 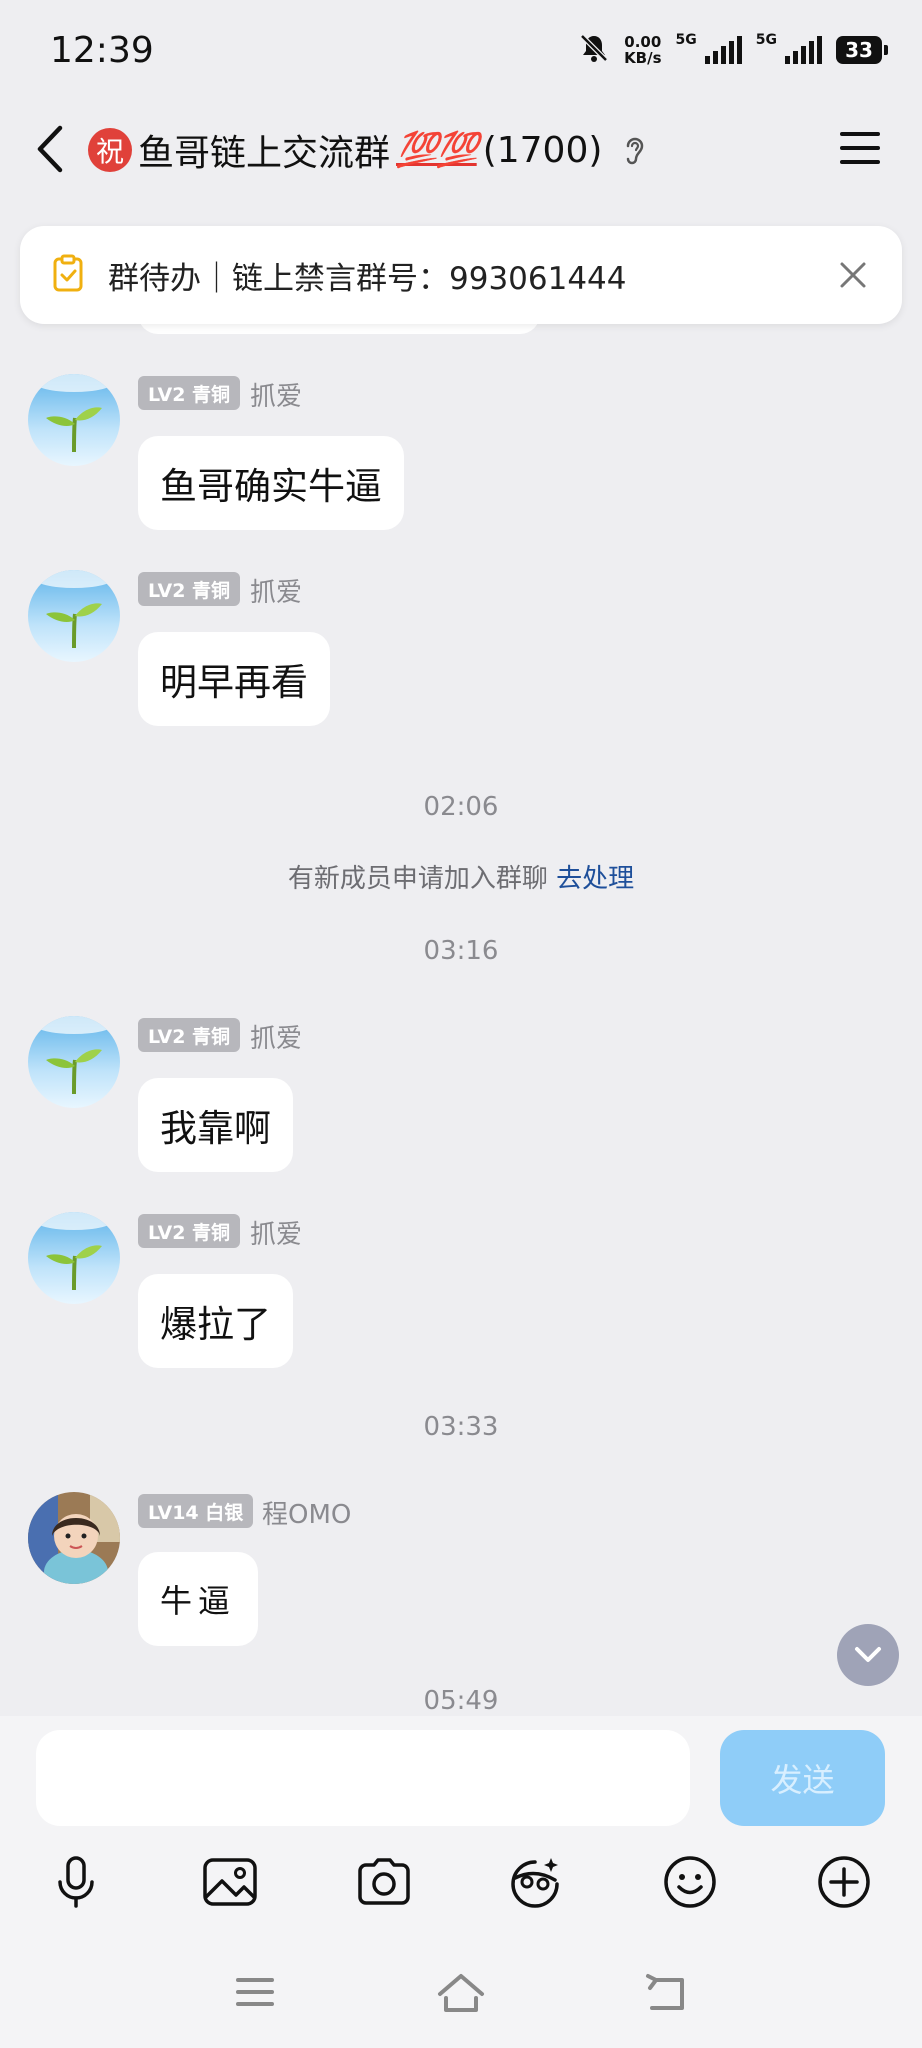 What do you see at coordinates (363, 1778) in the screenshot?
I see `message-input` at bounding box center [363, 1778].